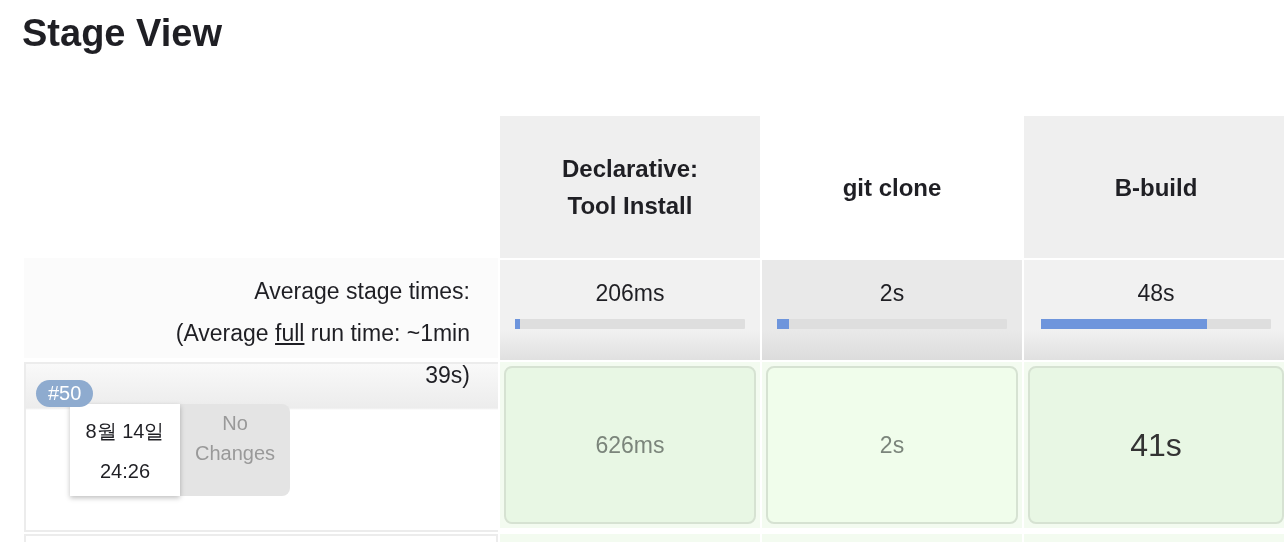 This screenshot has width=1284, height=542. Describe the element at coordinates (322, 354) in the screenshot. I see `average-run-time-text: (Average full run time: ~1min 39s)` at that location.